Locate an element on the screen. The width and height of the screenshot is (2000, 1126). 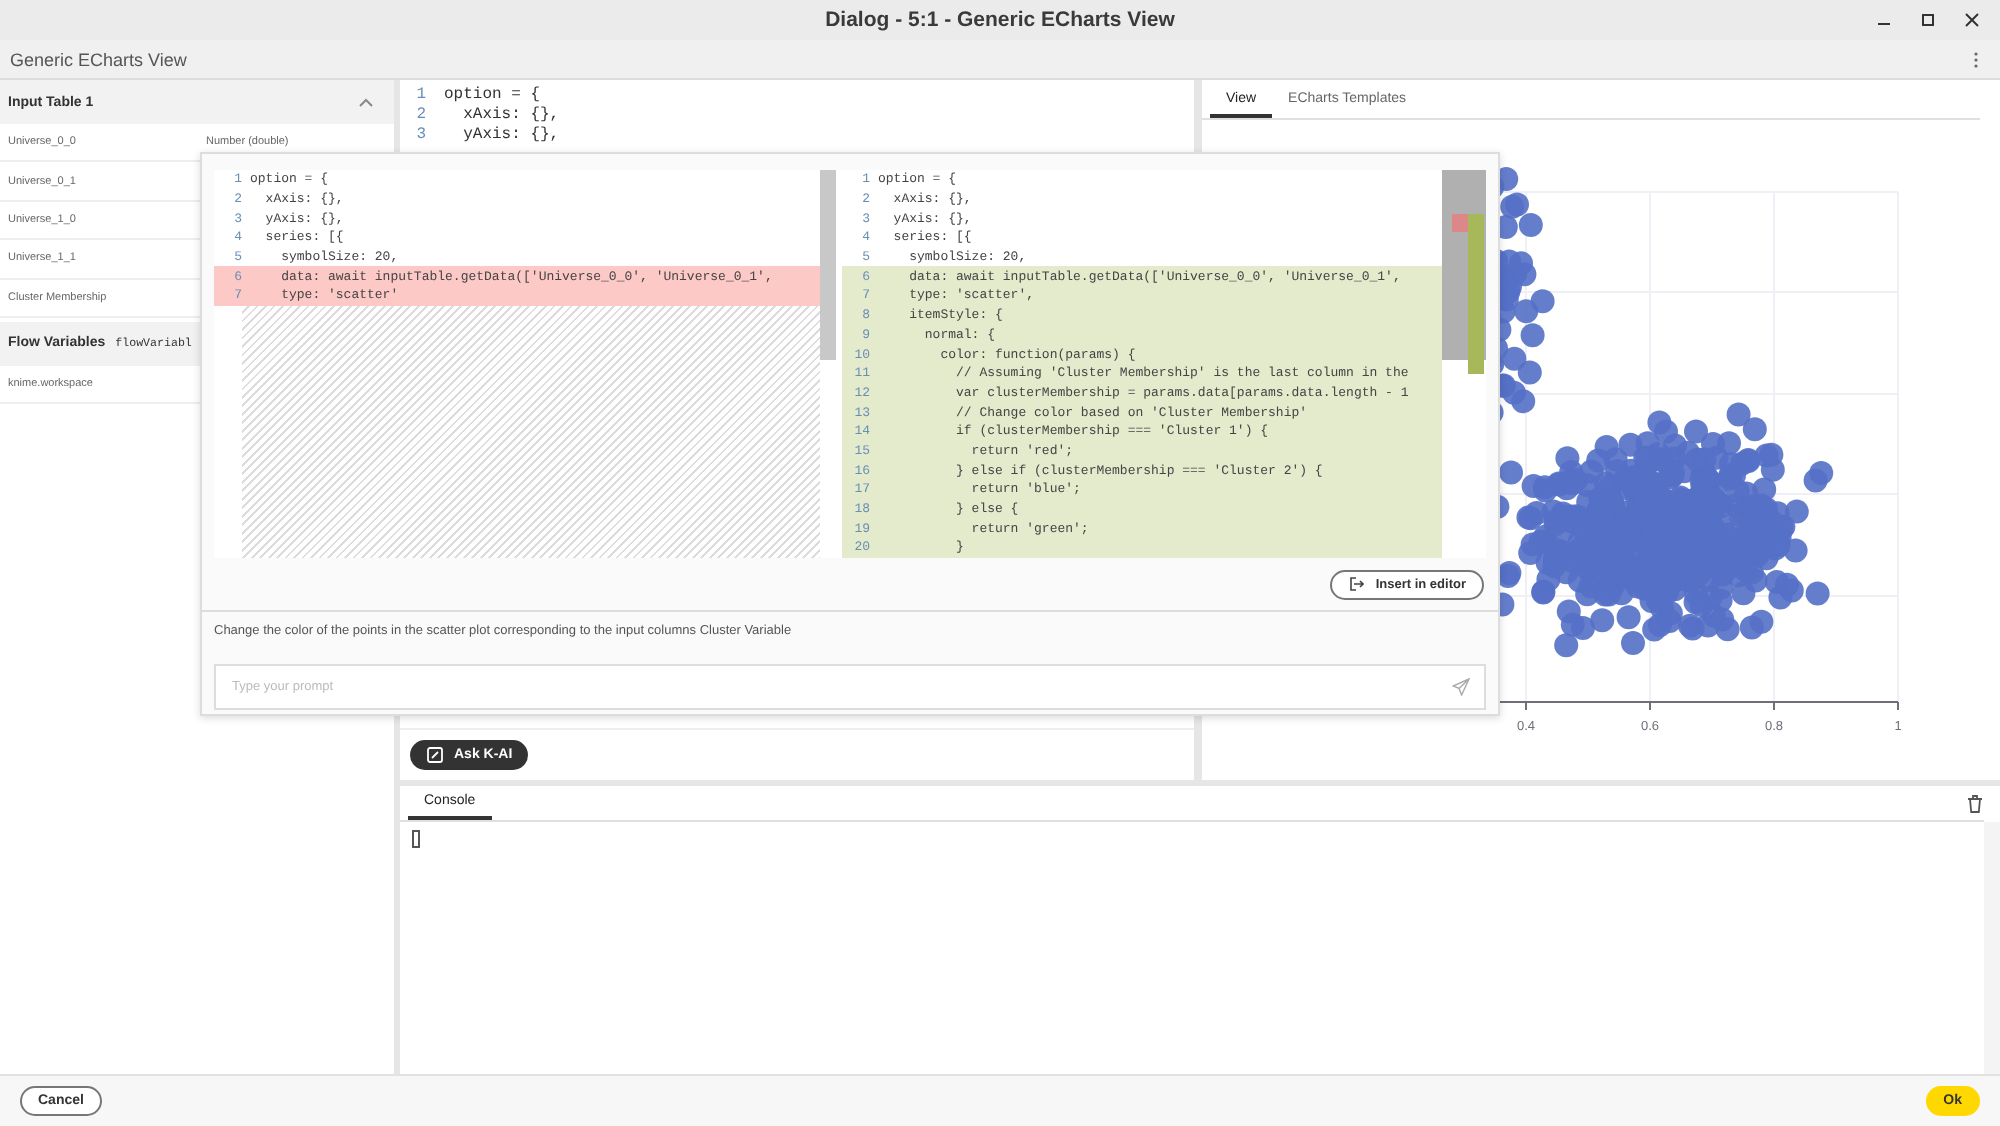
console-cursor is located at coordinates (416, 839).